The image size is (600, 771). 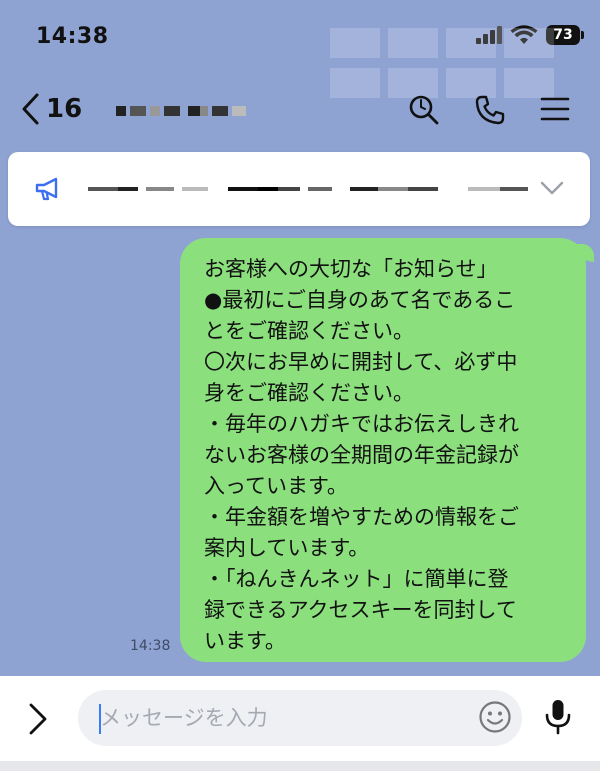 What do you see at coordinates (361, 424) in the screenshot?
I see `message-line: ・毎年のハガキではお伝えしきれ` at bounding box center [361, 424].